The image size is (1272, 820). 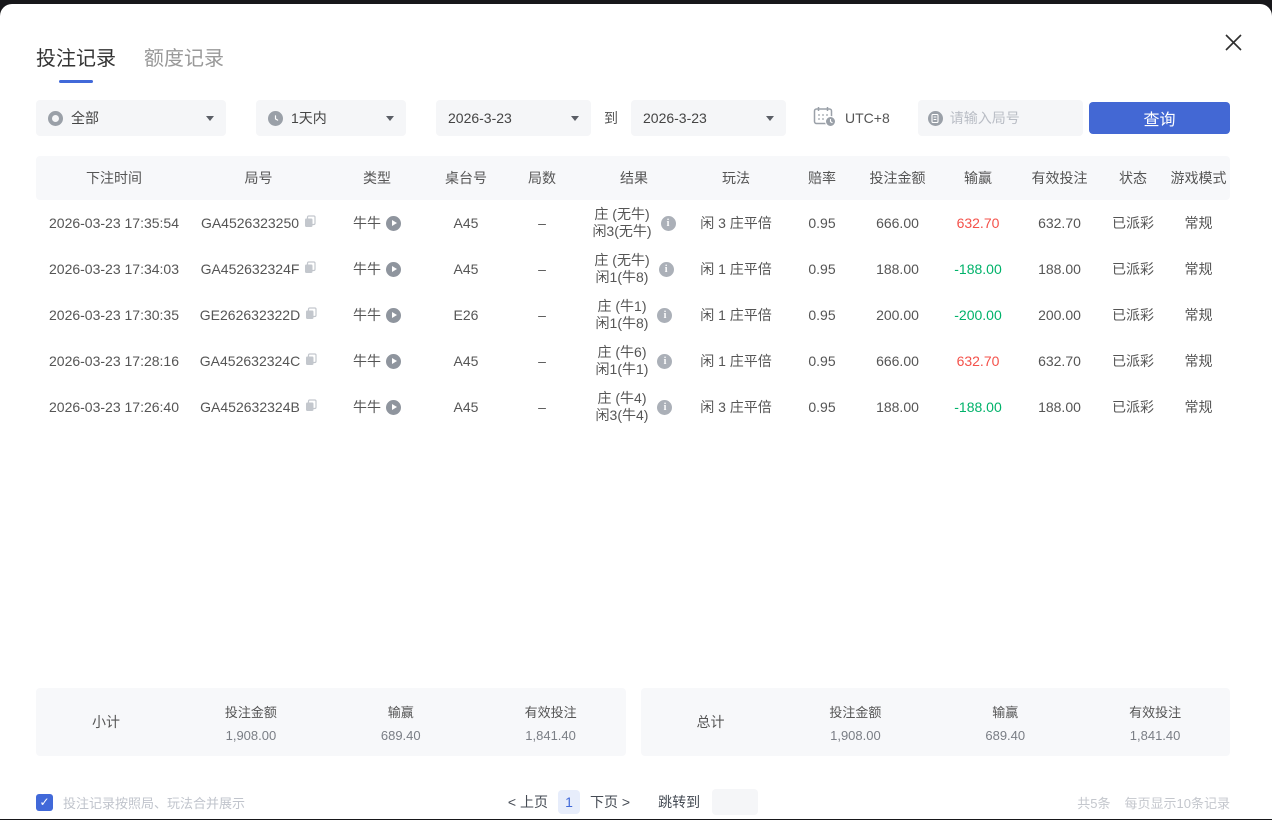 I want to click on subtotal-bet: 投注金额 1,908.00, so click(x=251, y=722).